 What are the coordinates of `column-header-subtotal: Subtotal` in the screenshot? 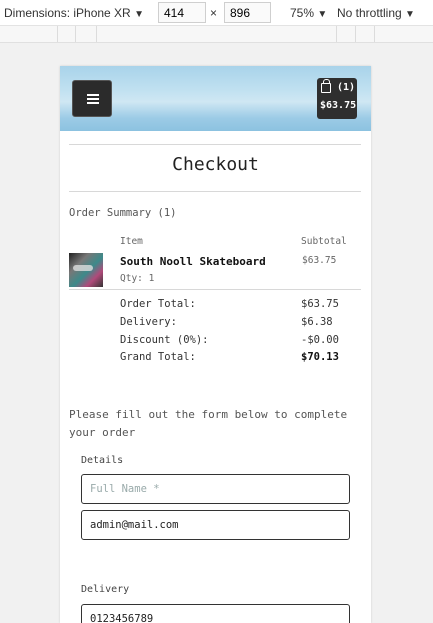 It's located at (324, 241).